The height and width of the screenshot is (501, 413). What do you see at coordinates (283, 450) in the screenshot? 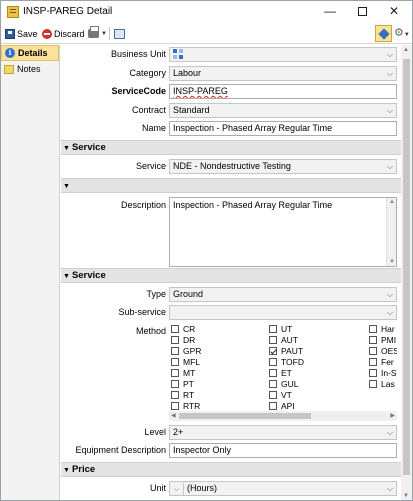
I see `equipment-input: Inspector Only` at bounding box center [283, 450].